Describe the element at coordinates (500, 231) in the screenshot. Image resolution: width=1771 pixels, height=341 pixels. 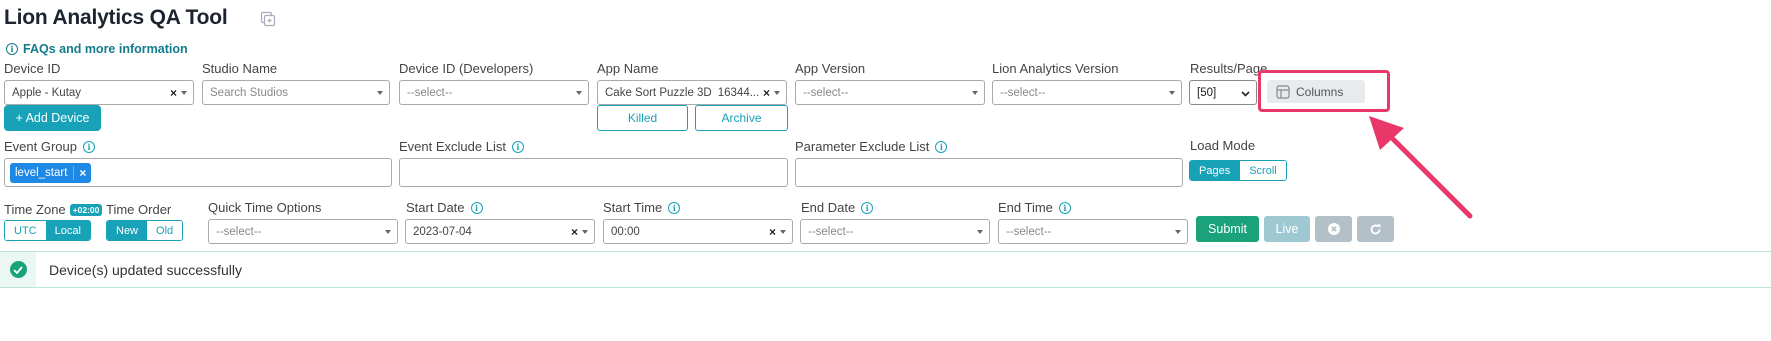
I see `start-date-select: 2023-07-04 ×` at that location.